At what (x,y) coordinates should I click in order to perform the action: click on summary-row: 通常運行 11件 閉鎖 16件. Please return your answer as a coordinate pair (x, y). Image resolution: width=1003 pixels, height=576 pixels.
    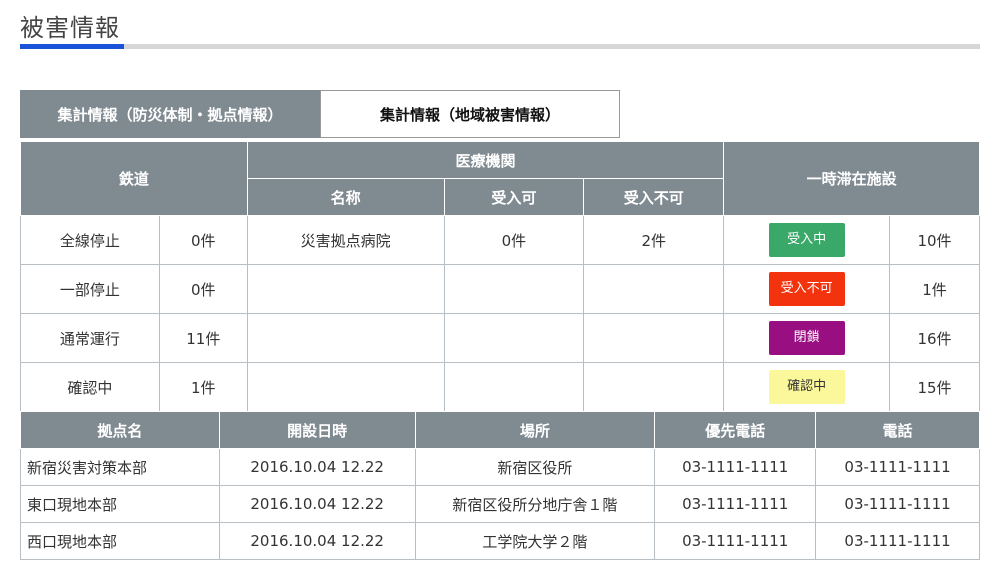
    Looking at the image, I should click on (500, 338).